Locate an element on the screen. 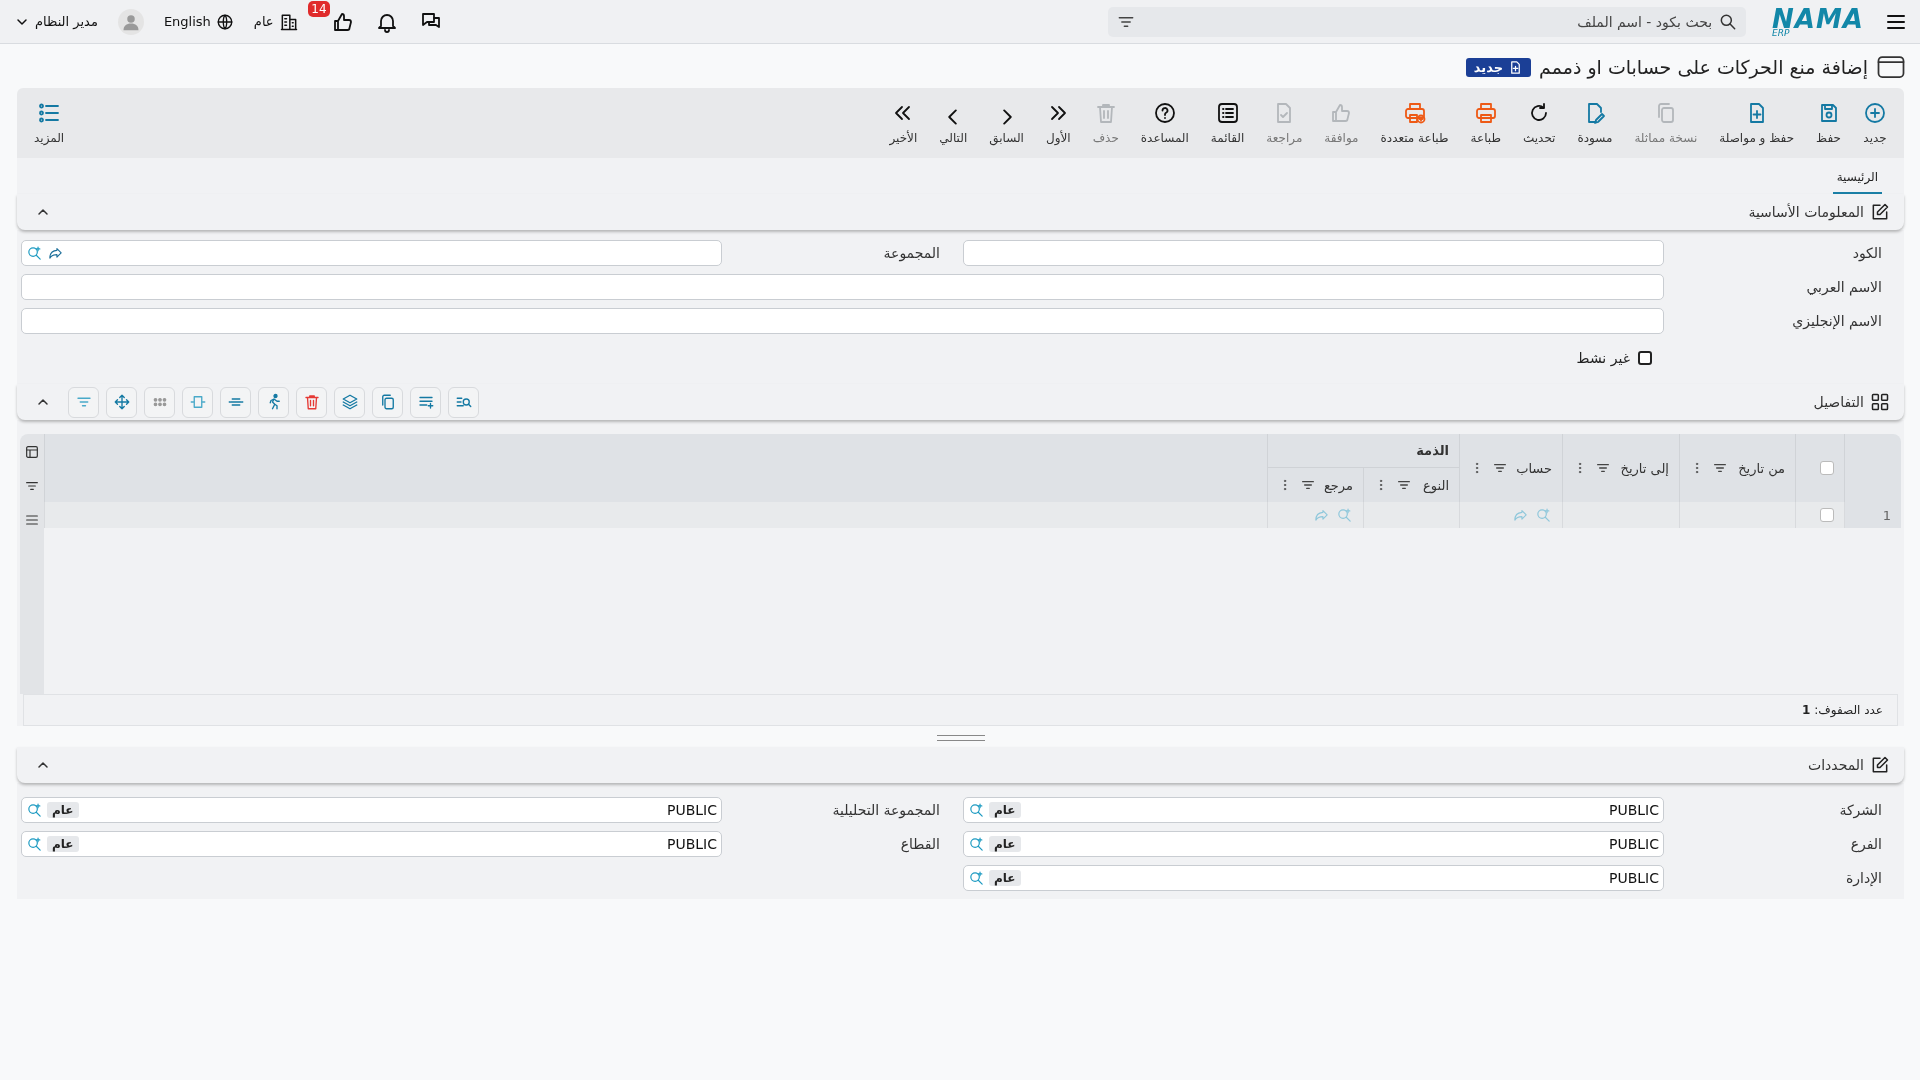 The width and height of the screenshot is (1920, 1080). row-checkbox is located at coordinates (1827, 515).